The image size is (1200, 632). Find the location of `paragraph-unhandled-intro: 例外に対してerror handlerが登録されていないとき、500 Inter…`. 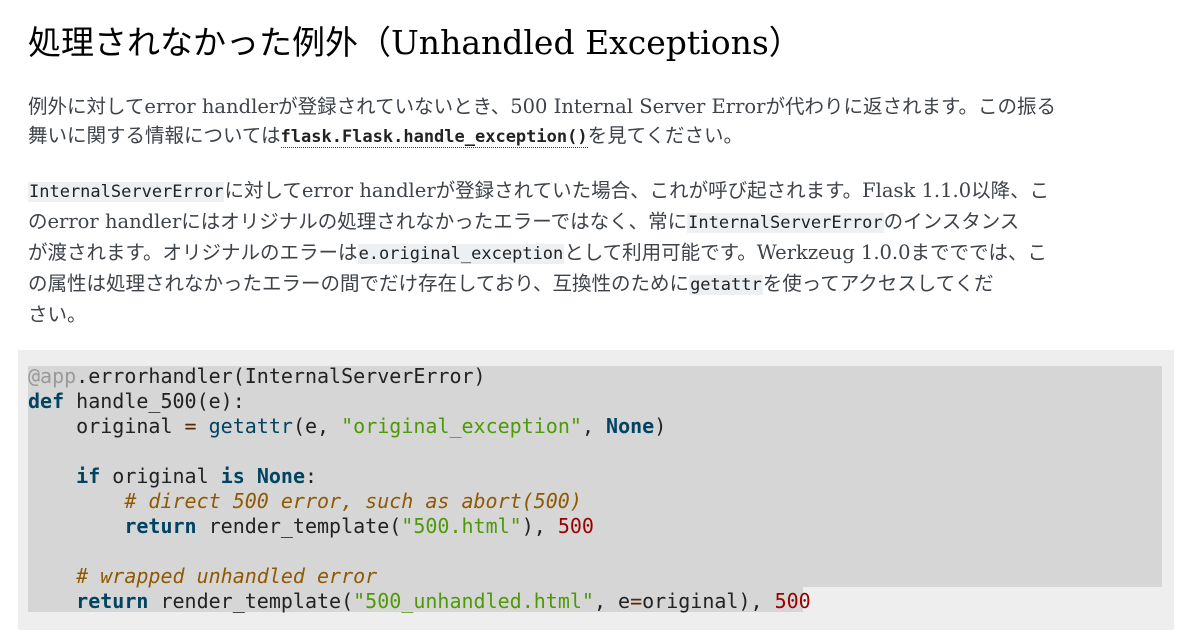

paragraph-unhandled-intro: 例外に対してerror handlerが登録されていないとき、500 Inter… is located at coordinates (598, 122).